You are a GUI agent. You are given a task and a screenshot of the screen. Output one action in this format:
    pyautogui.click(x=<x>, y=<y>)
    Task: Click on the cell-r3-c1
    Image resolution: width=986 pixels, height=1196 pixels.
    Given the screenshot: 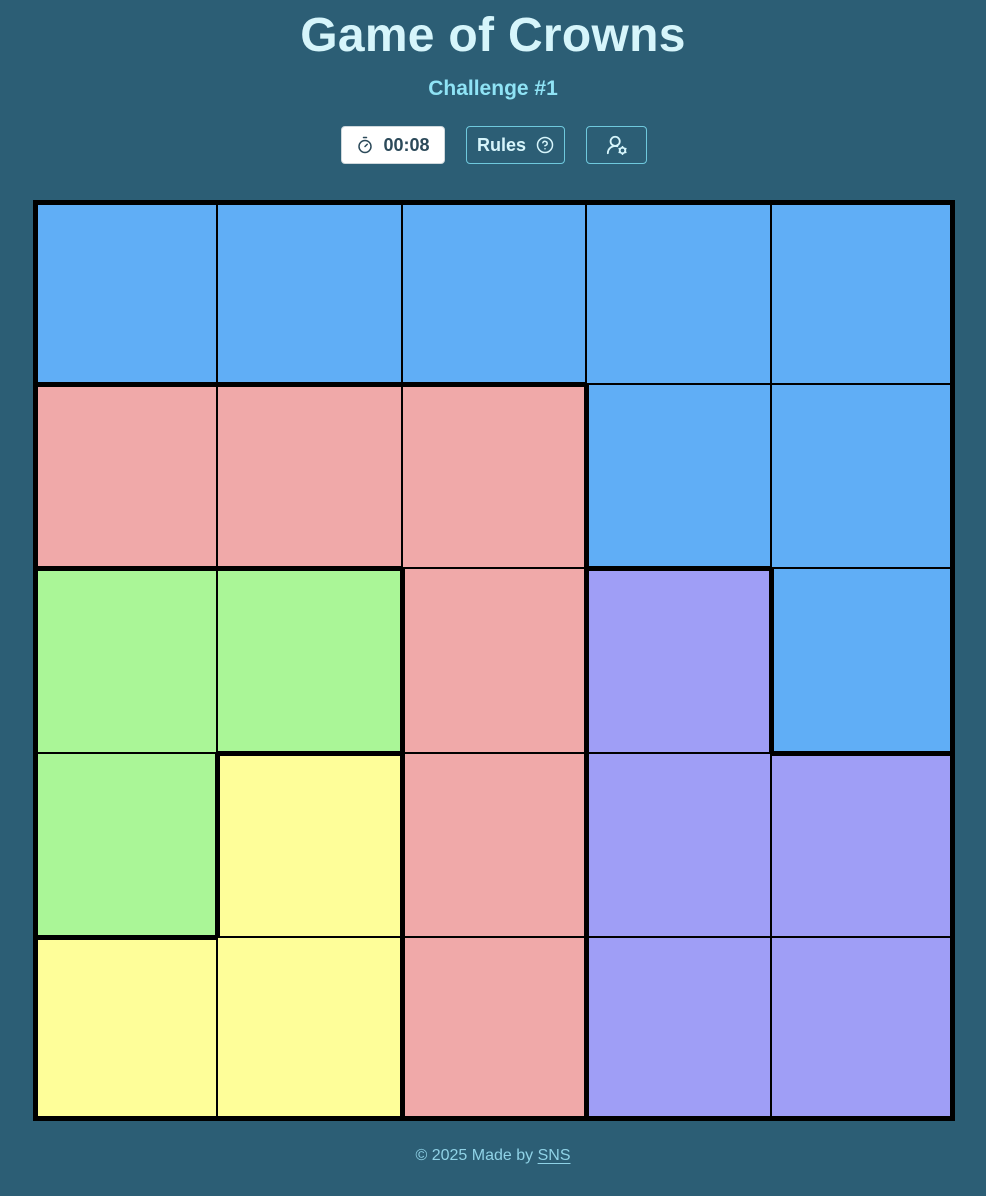 What is the action you would take?
    pyautogui.click(x=127, y=661)
    